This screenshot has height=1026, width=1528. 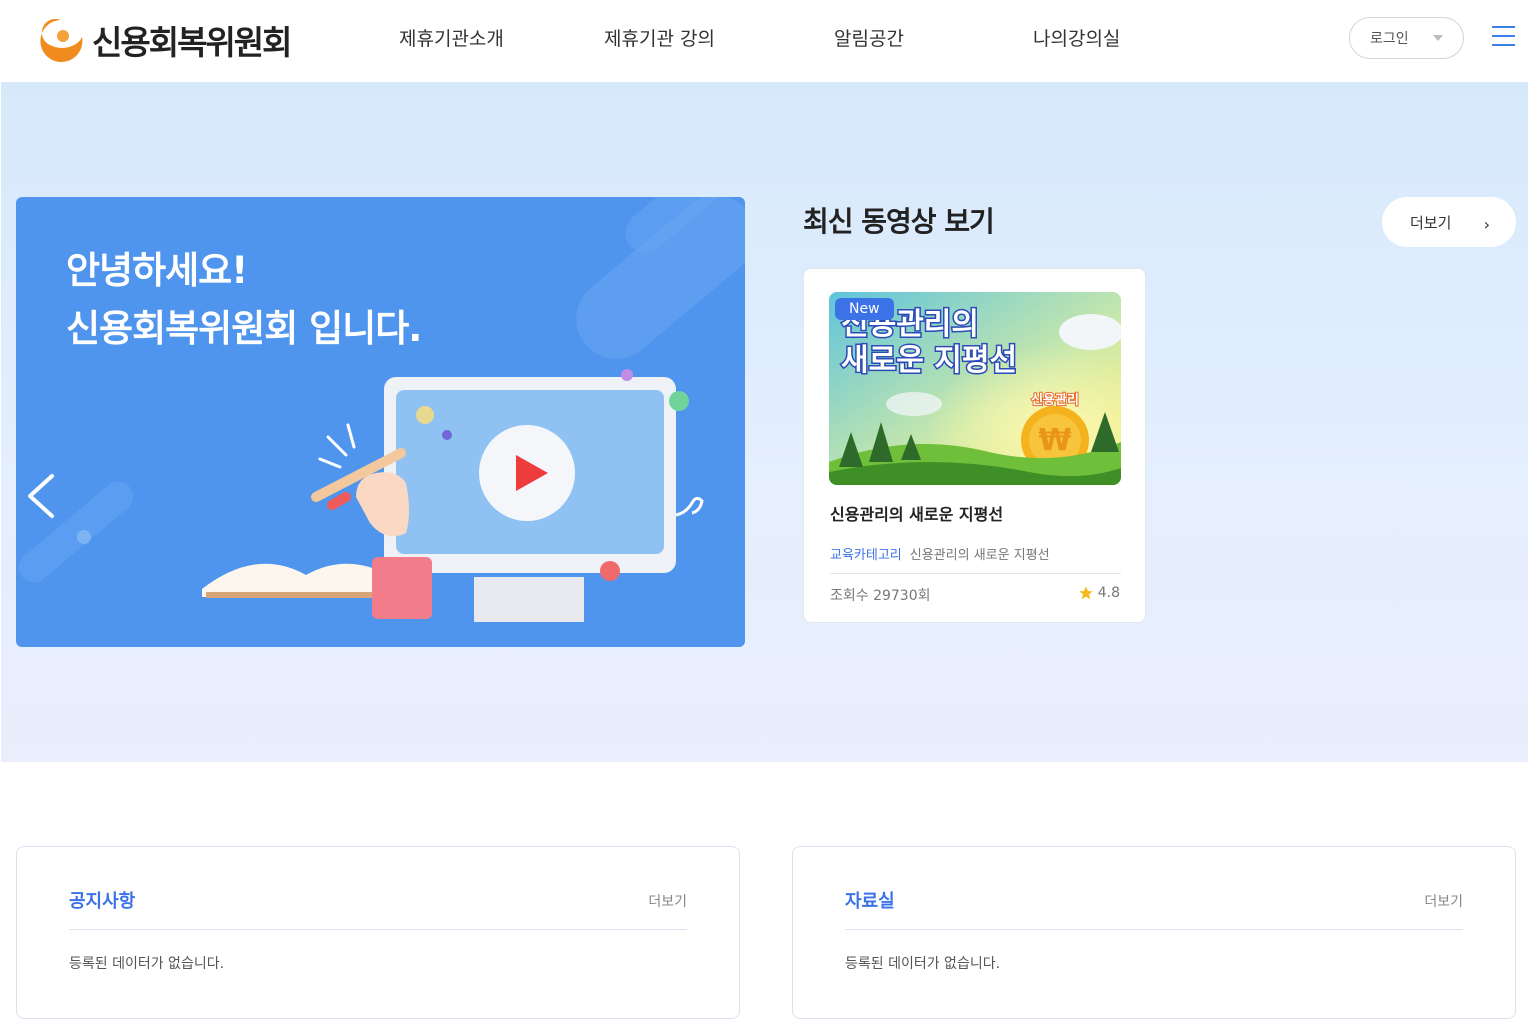 What do you see at coordinates (864, 309) in the screenshot?
I see `new-badge: New` at bounding box center [864, 309].